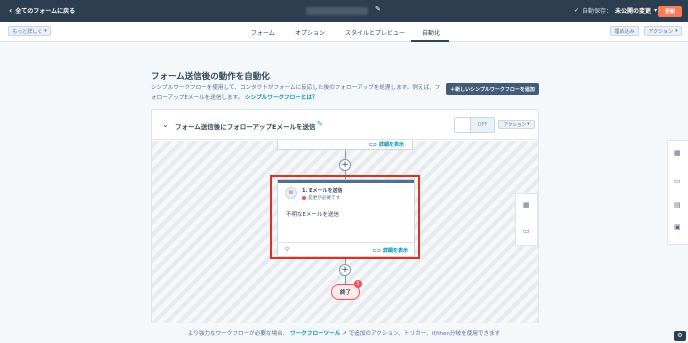 Image resolution: width=688 pixels, height=343 pixels. I want to click on page-title: フォーム送信後の動作を自動化, so click(210, 77).